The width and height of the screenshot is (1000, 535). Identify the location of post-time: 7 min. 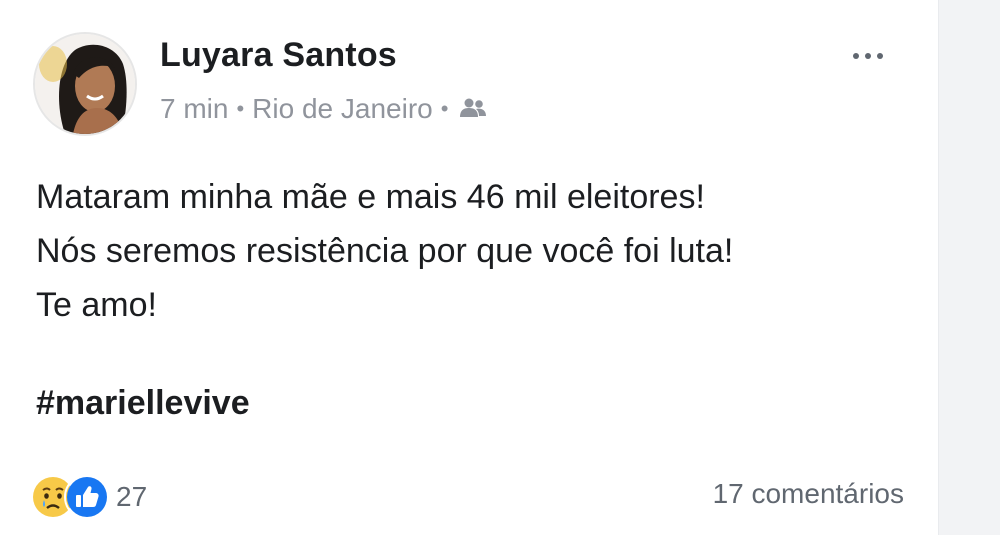
(194, 109).